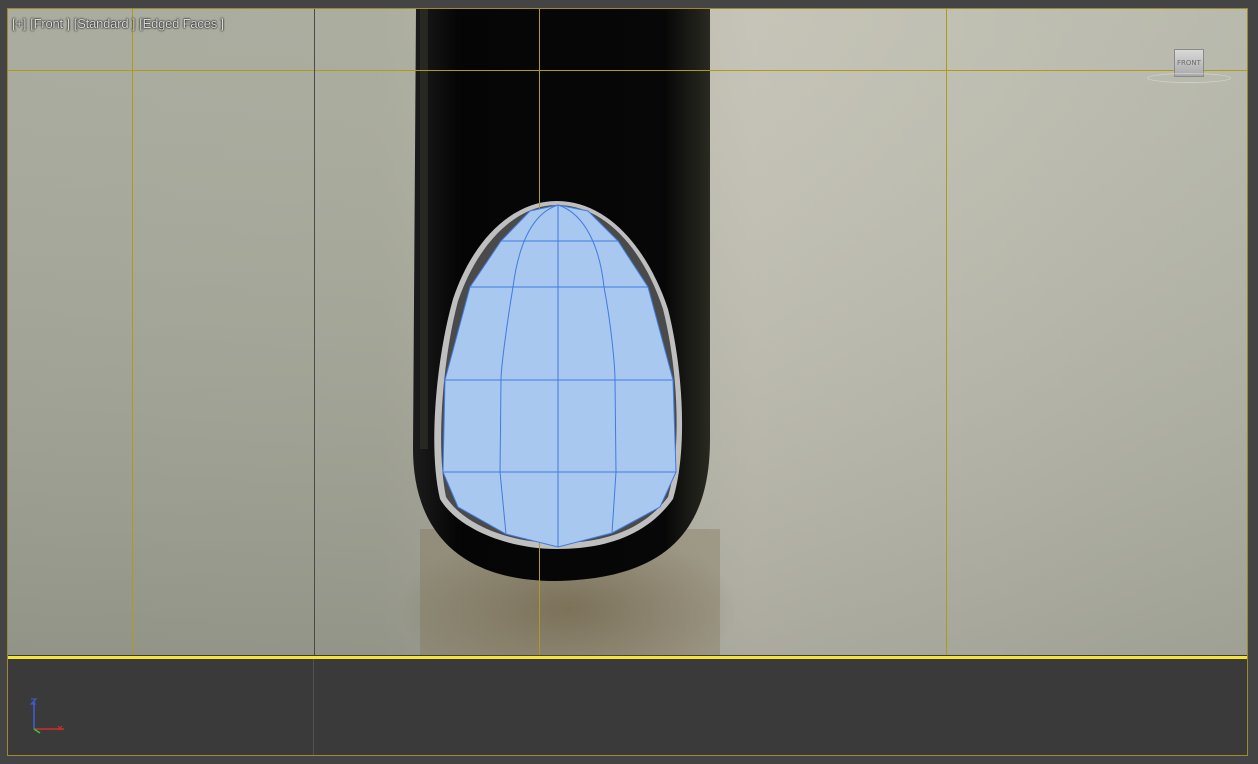 Image resolution: width=1258 pixels, height=764 pixels. I want to click on viewport-shading-standard-menu: [Standard ], so click(105, 23).